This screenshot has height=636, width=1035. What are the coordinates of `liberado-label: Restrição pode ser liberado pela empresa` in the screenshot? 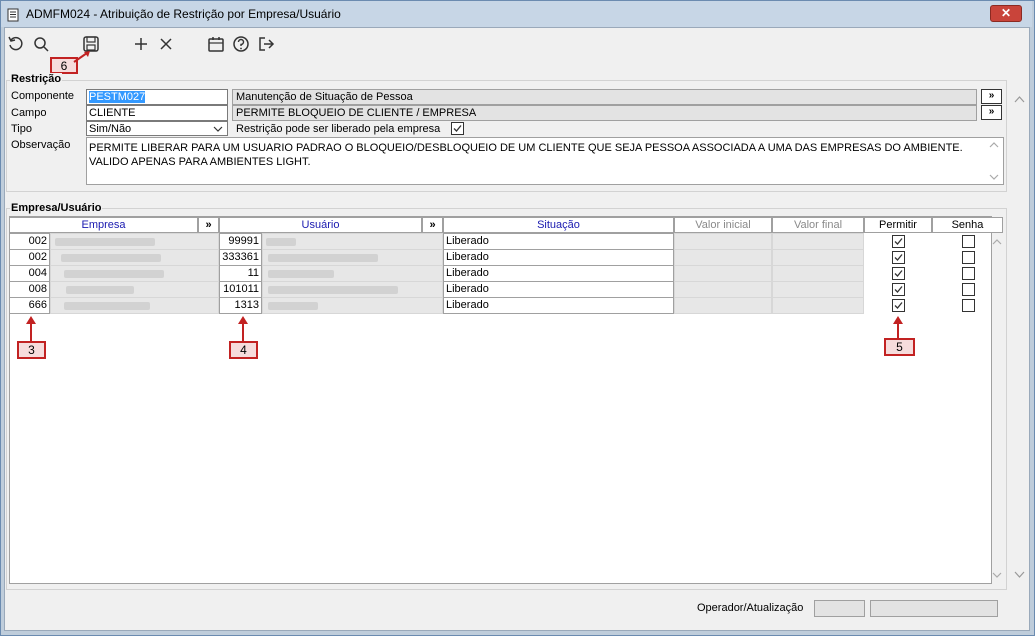 It's located at (338, 129).